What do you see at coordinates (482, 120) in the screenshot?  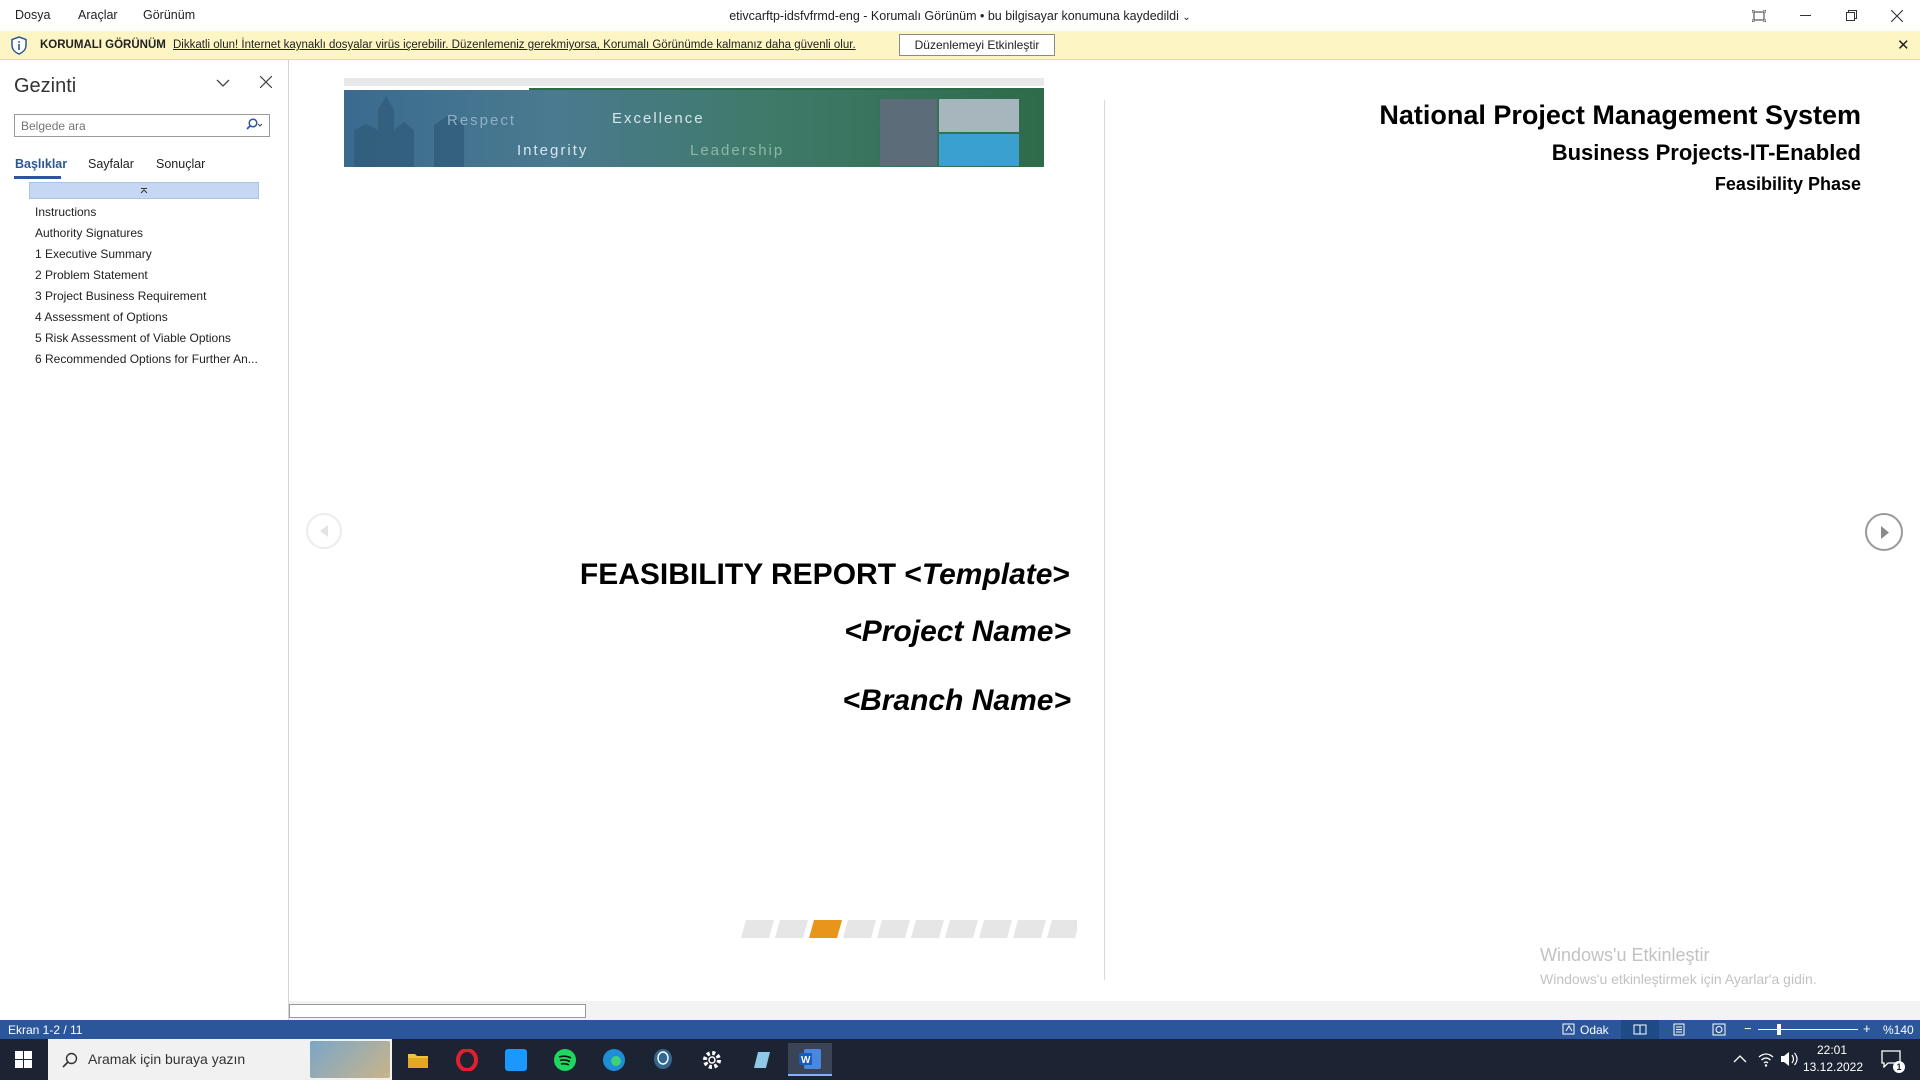 I see `banner-word: Respect` at bounding box center [482, 120].